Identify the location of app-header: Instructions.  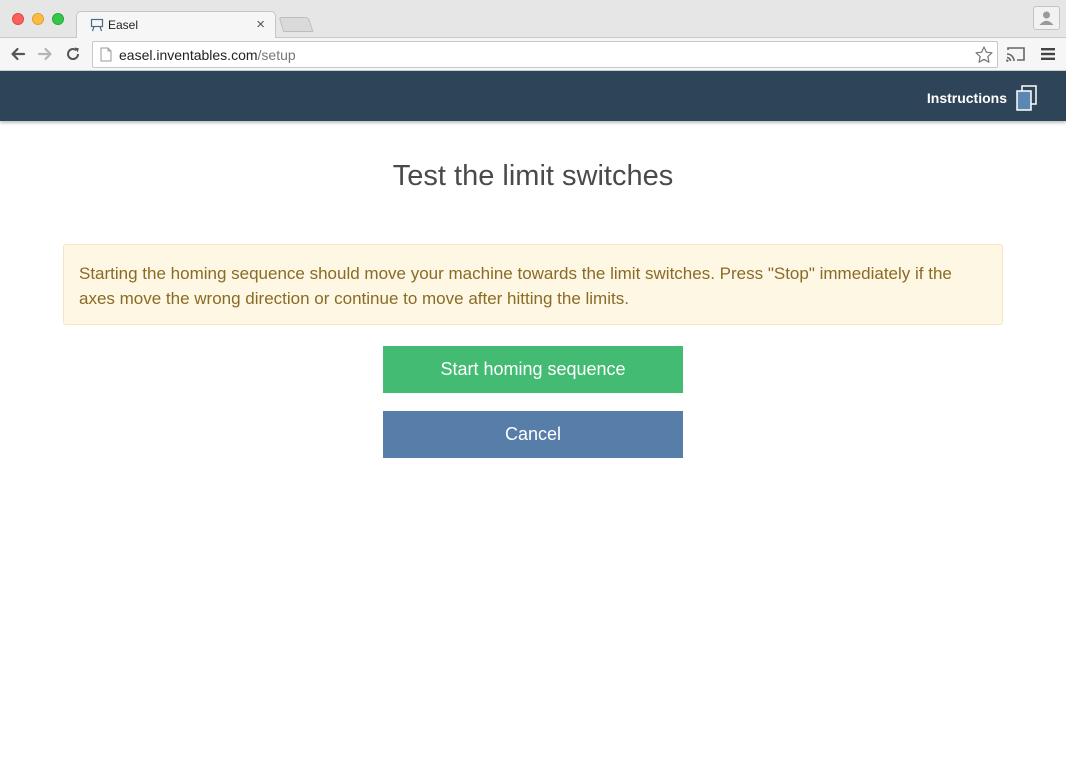
(533, 96).